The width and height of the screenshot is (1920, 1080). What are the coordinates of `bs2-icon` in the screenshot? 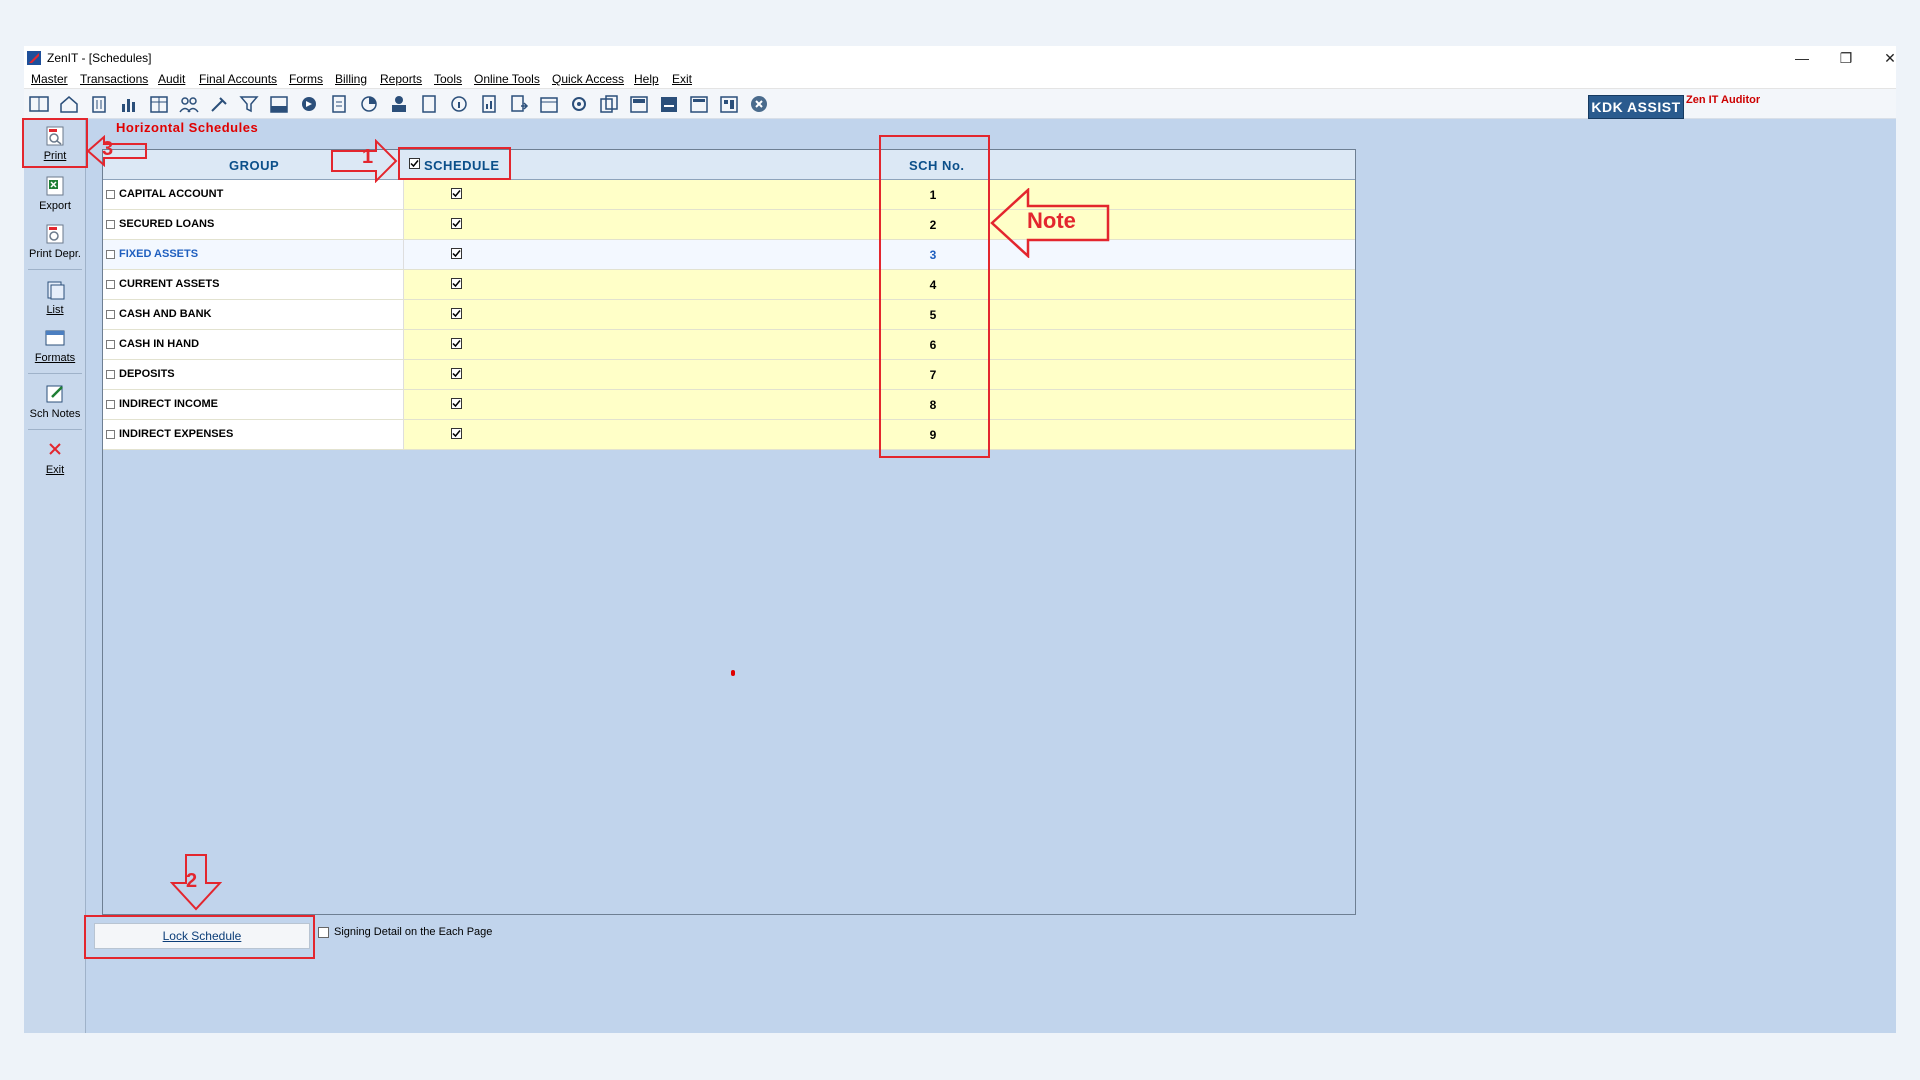 It's located at (669, 104).